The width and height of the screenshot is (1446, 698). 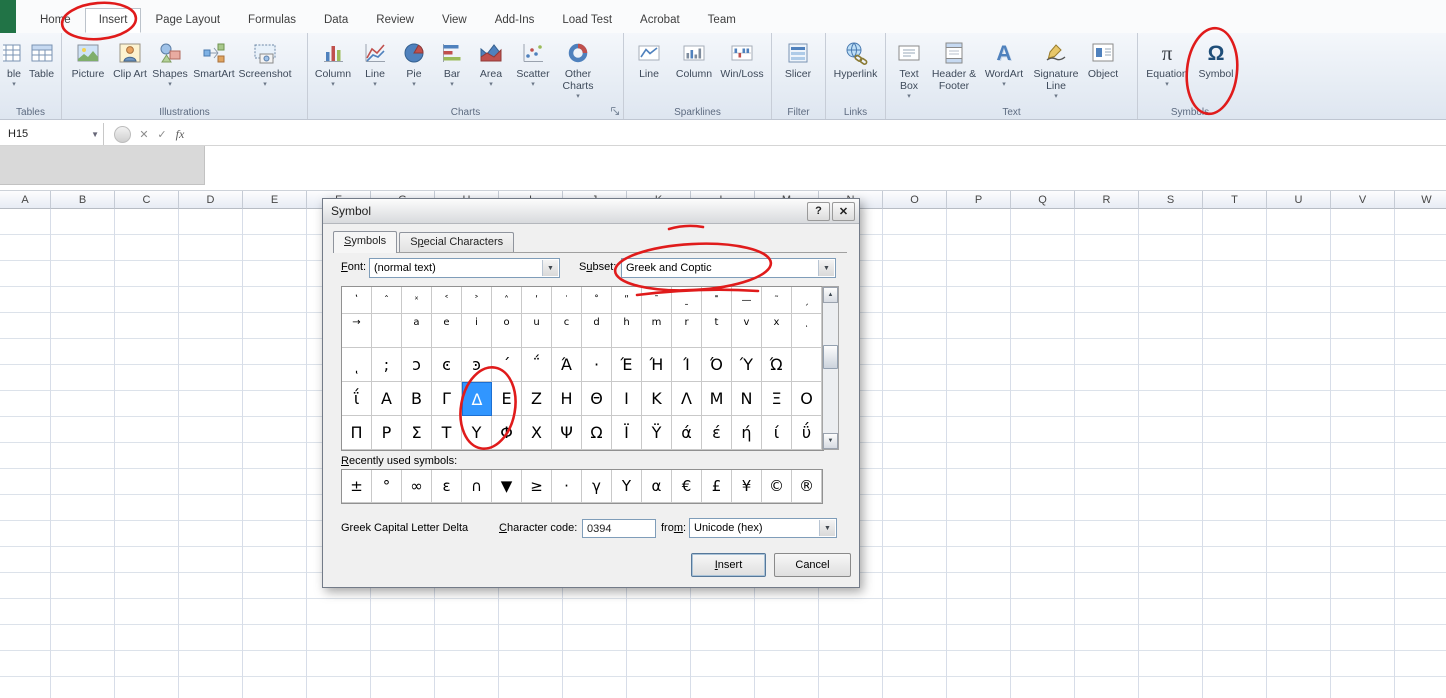 What do you see at coordinates (83, 200) in the screenshot?
I see `column-header-B: B` at bounding box center [83, 200].